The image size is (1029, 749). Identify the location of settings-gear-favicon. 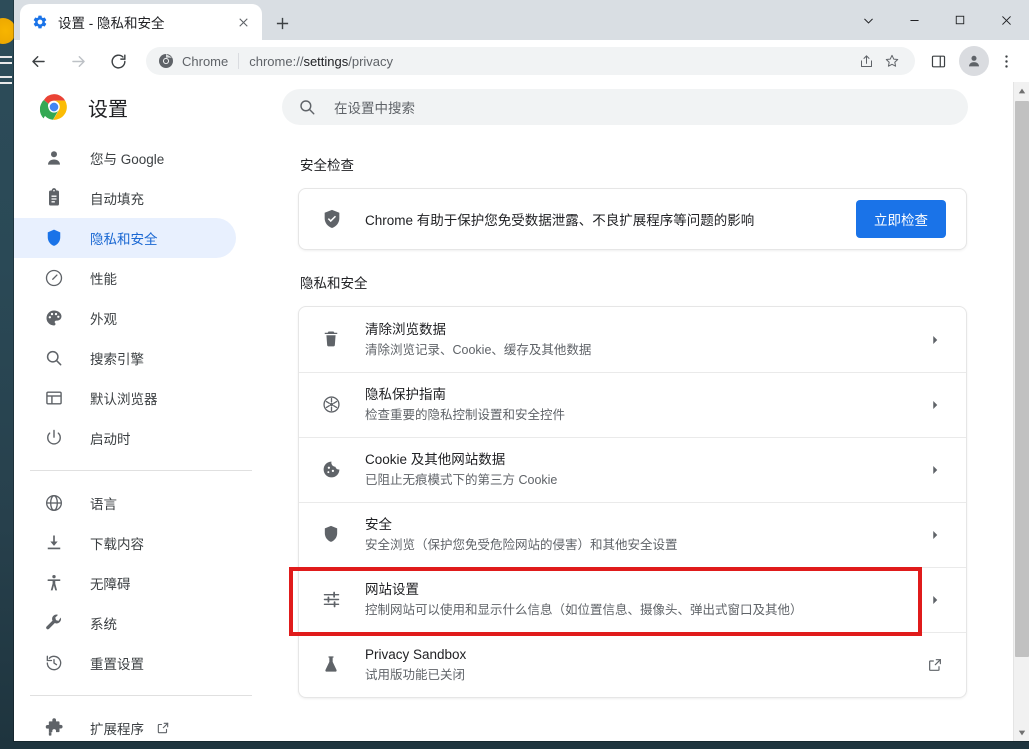
(40, 22).